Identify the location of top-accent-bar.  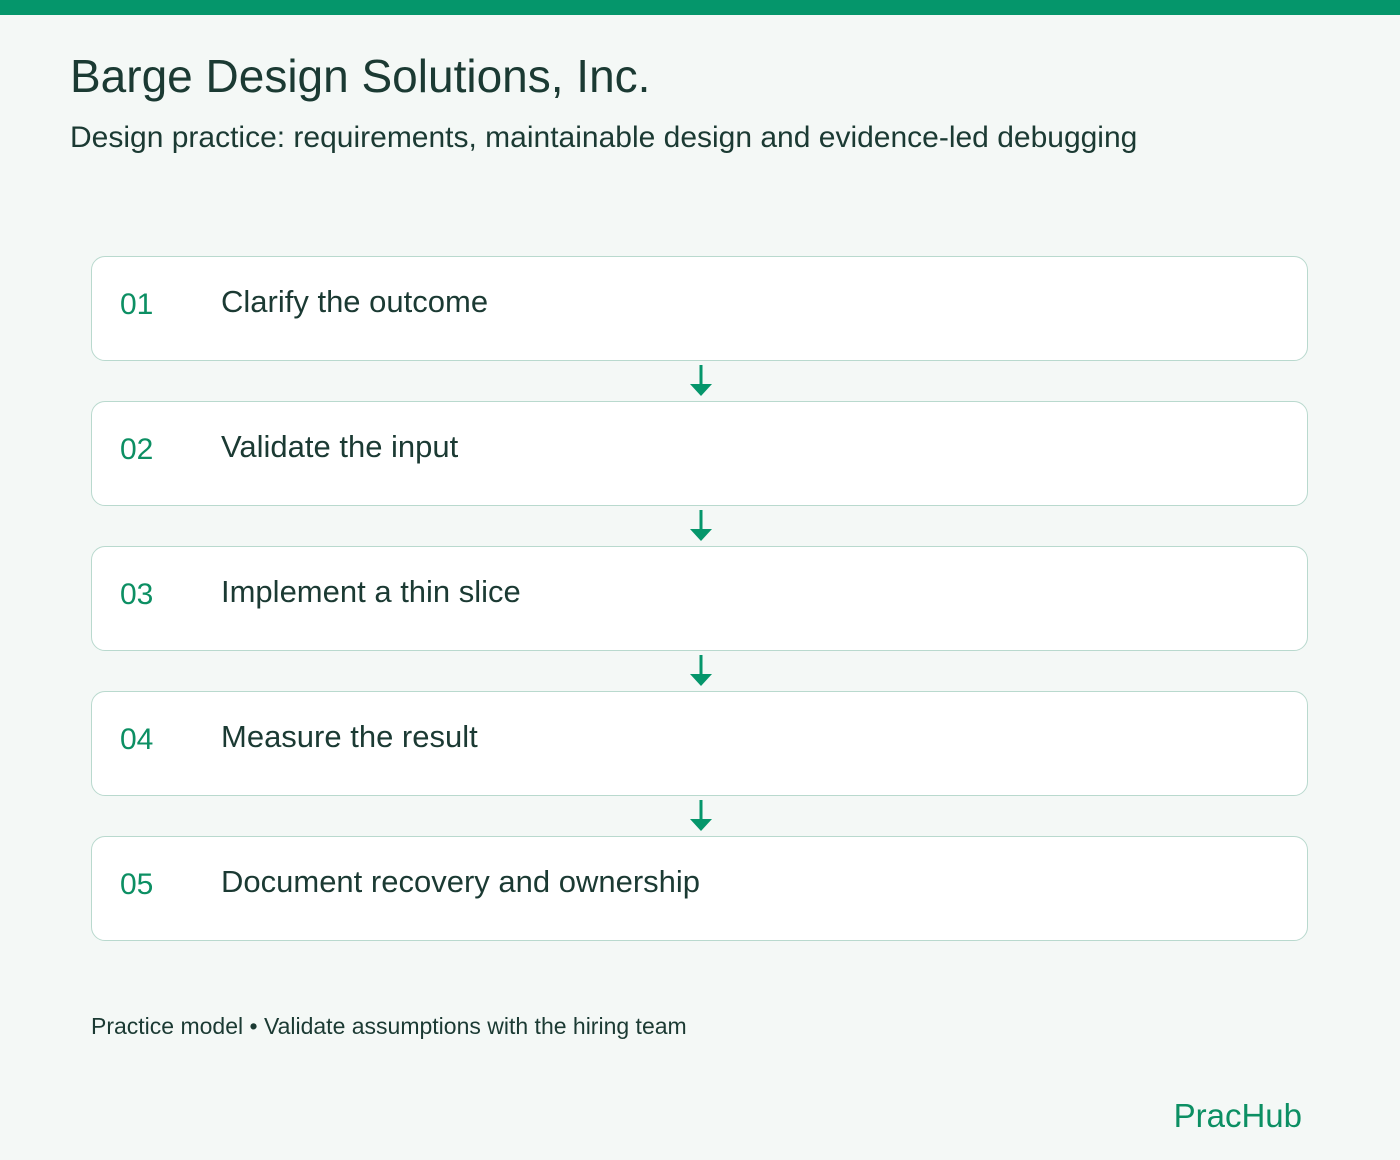
(700, 7).